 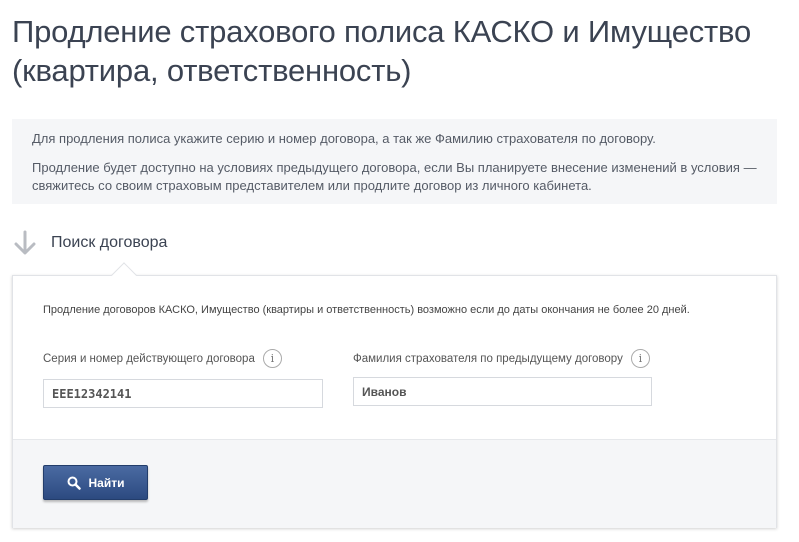 I want to click on contract-number-label-text: Серия и номер действующего договора, so click(x=149, y=358).